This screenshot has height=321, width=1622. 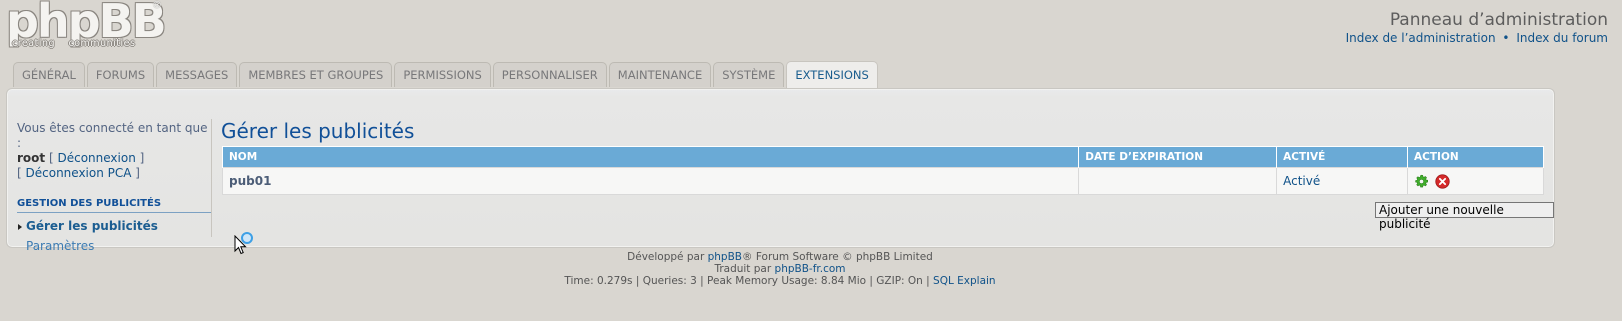 I want to click on ad-enabled-cell: Activé, so click(x=1342, y=181).